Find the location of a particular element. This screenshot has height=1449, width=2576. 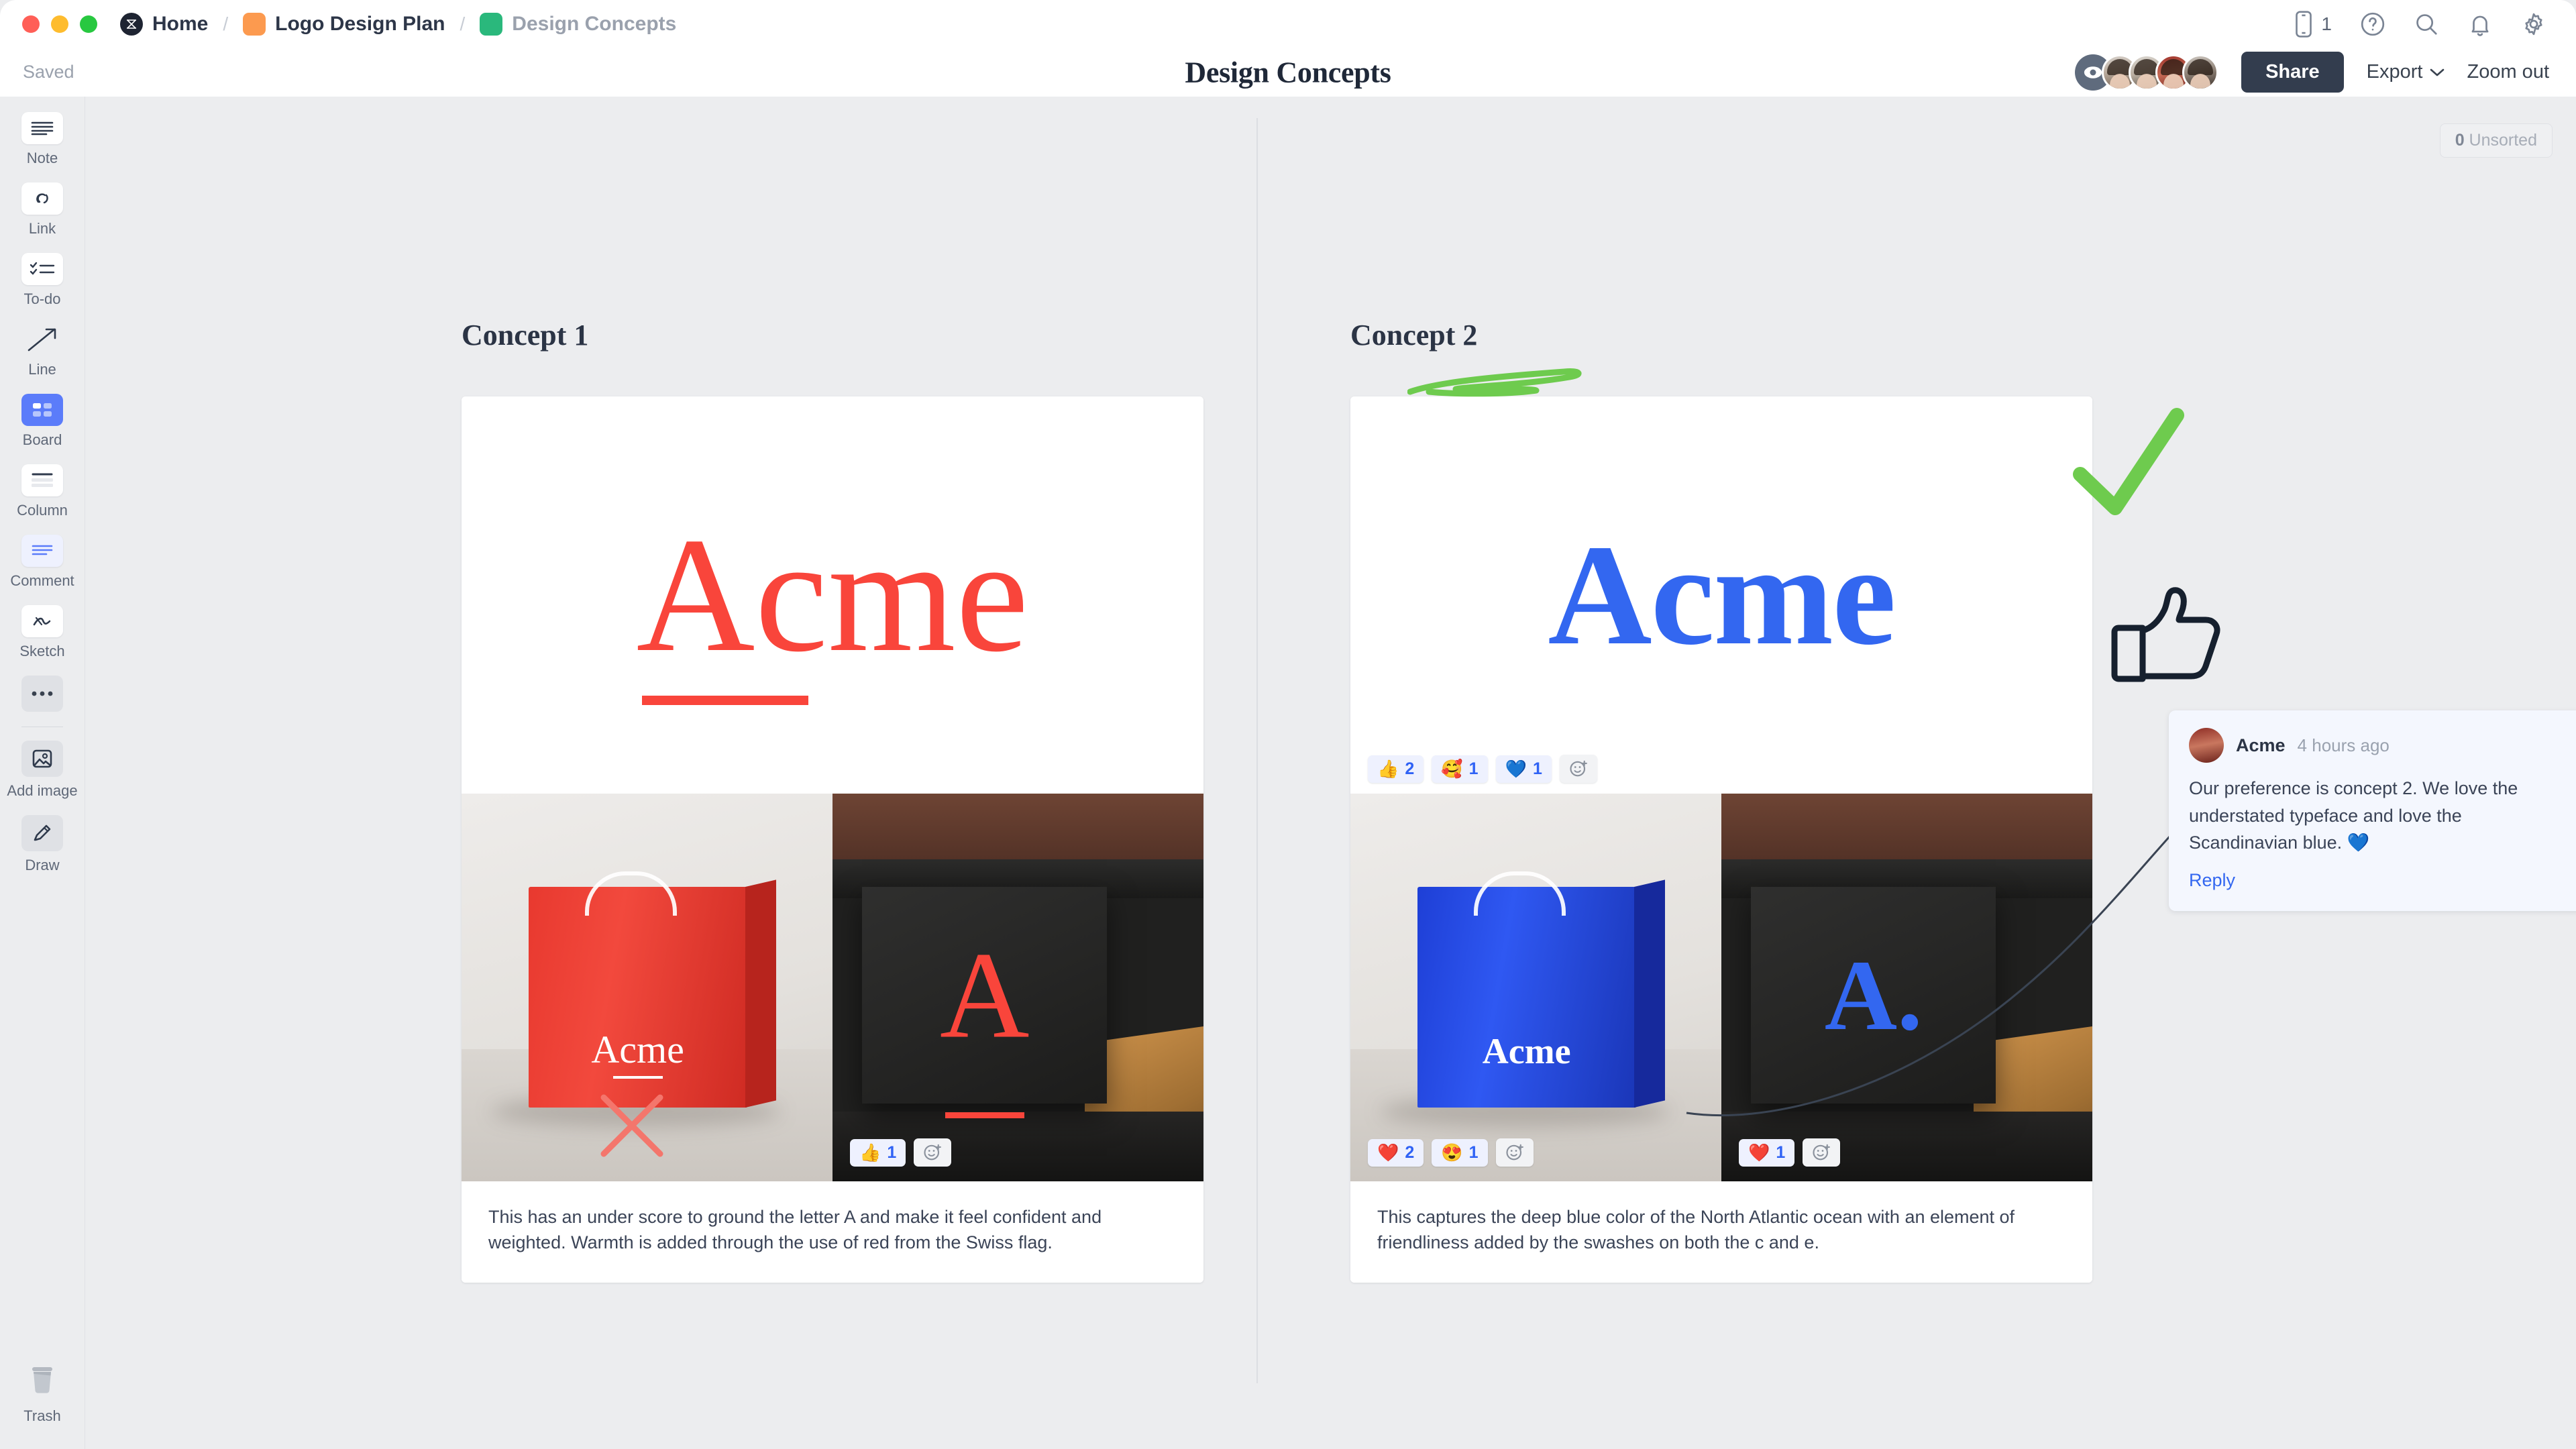

thumbs-up-icon: 👍 is located at coordinates (1388, 769).